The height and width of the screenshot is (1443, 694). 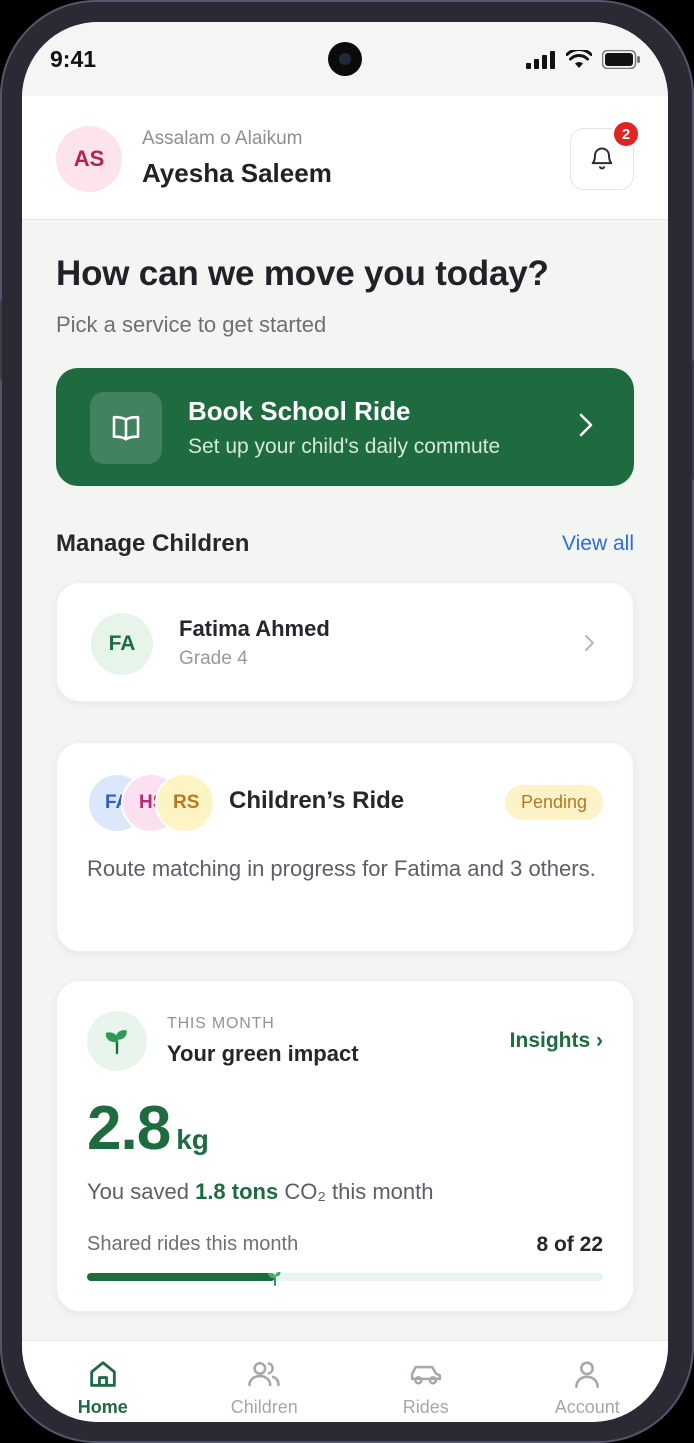 I want to click on wifi-icon, so click(x=579, y=59).